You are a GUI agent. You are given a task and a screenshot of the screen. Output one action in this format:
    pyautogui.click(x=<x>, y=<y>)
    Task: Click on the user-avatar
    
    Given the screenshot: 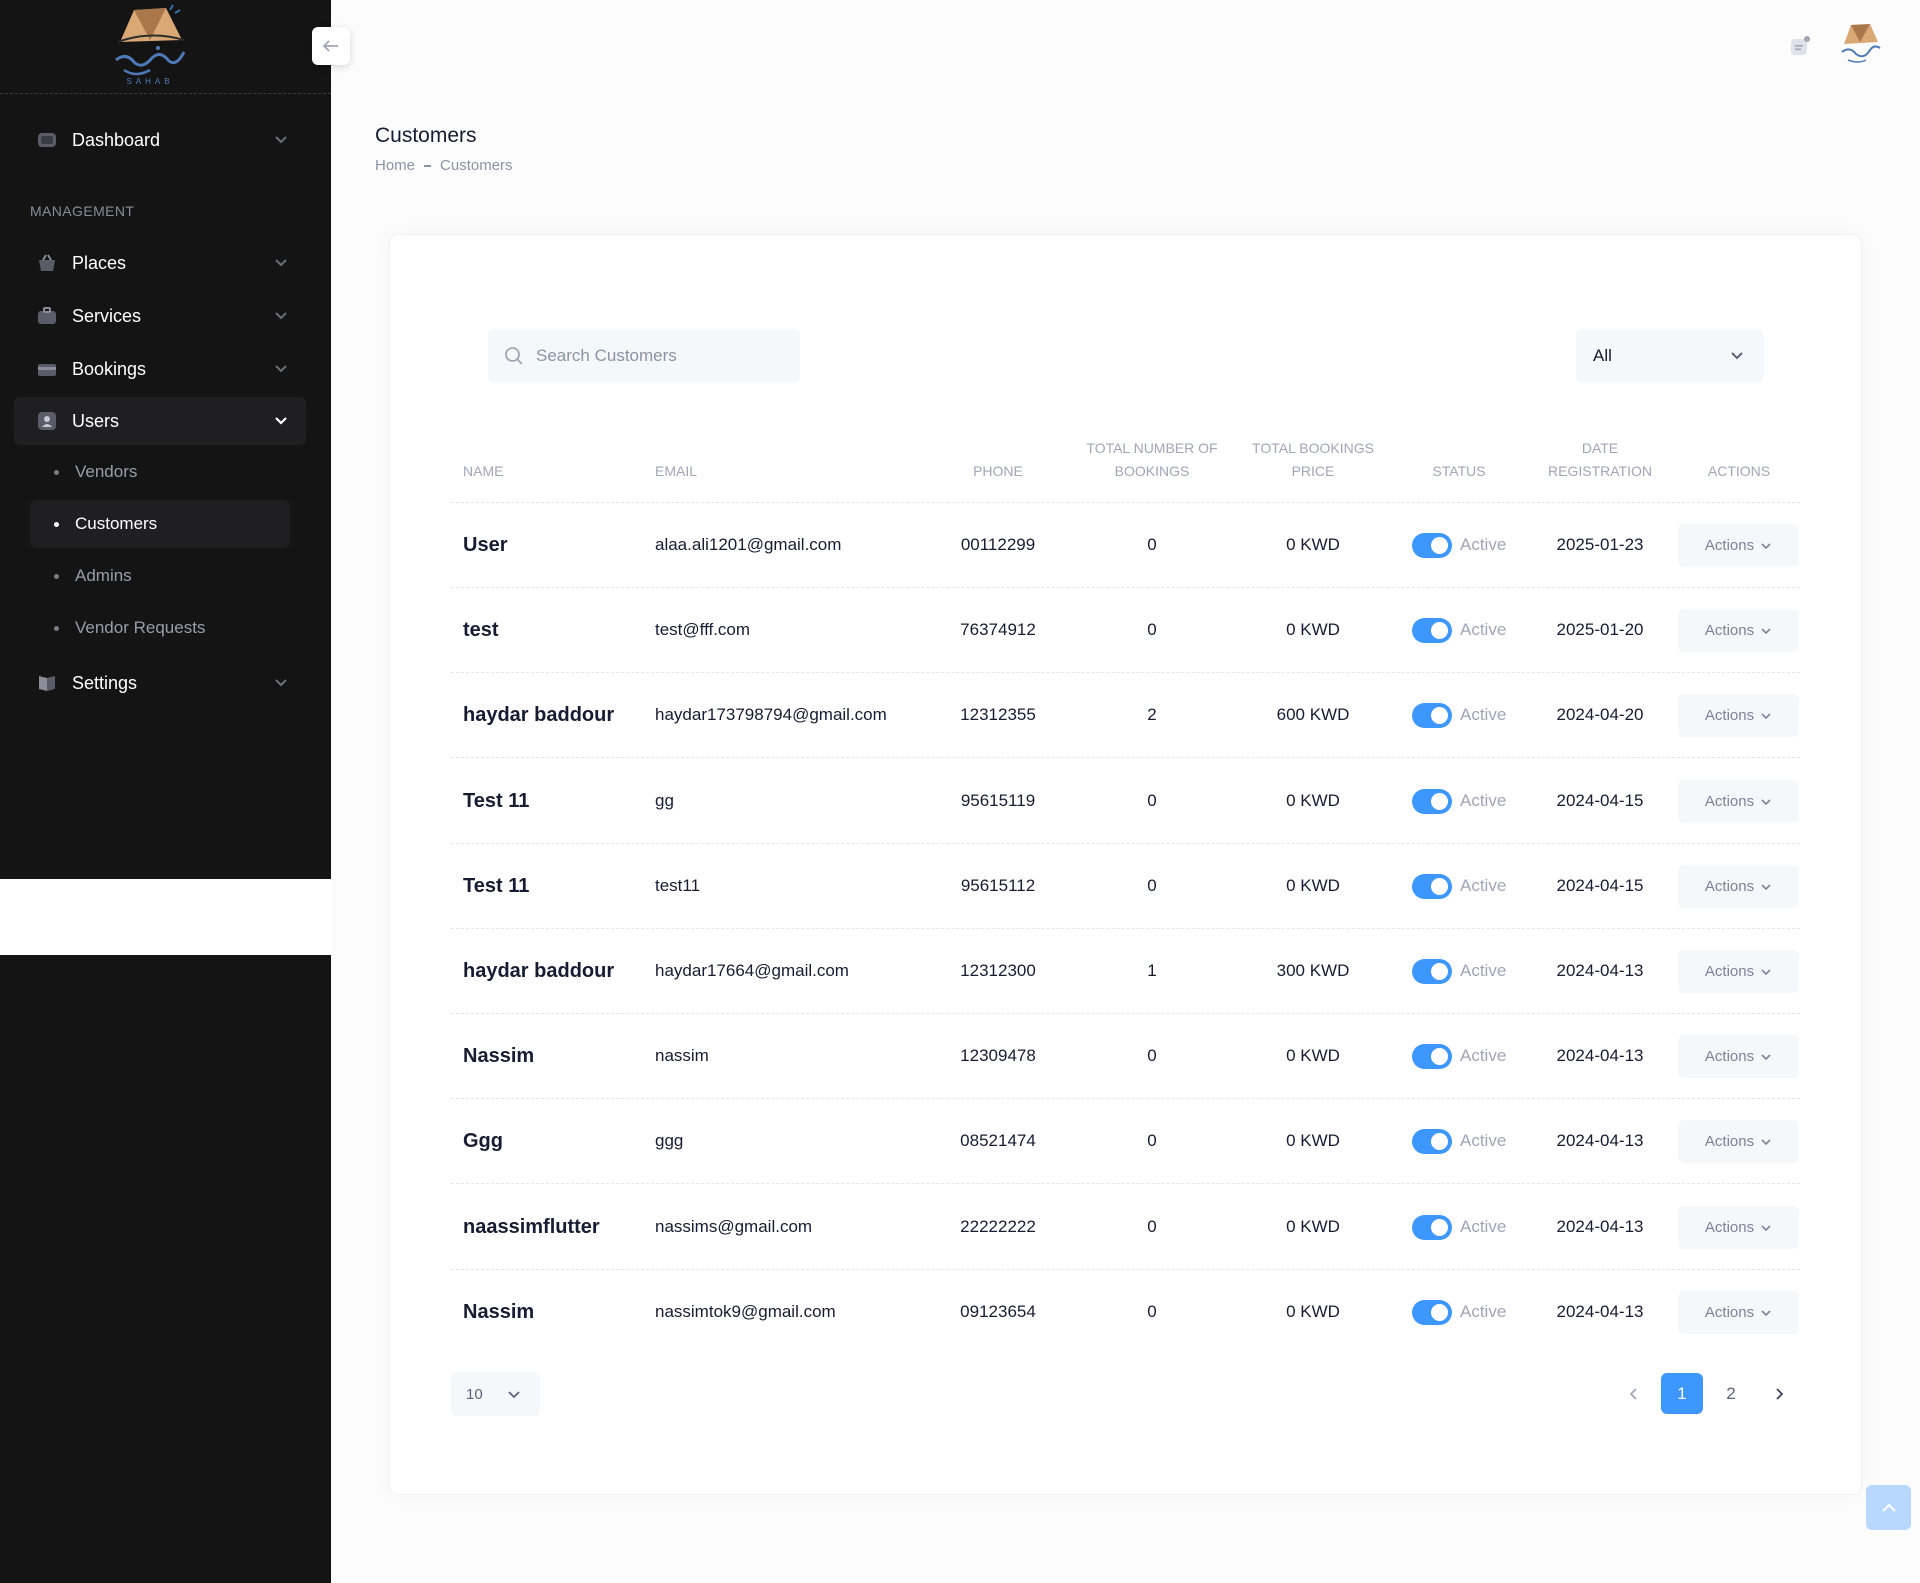 What is the action you would take?
    pyautogui.click(x=1861, y=45)
    